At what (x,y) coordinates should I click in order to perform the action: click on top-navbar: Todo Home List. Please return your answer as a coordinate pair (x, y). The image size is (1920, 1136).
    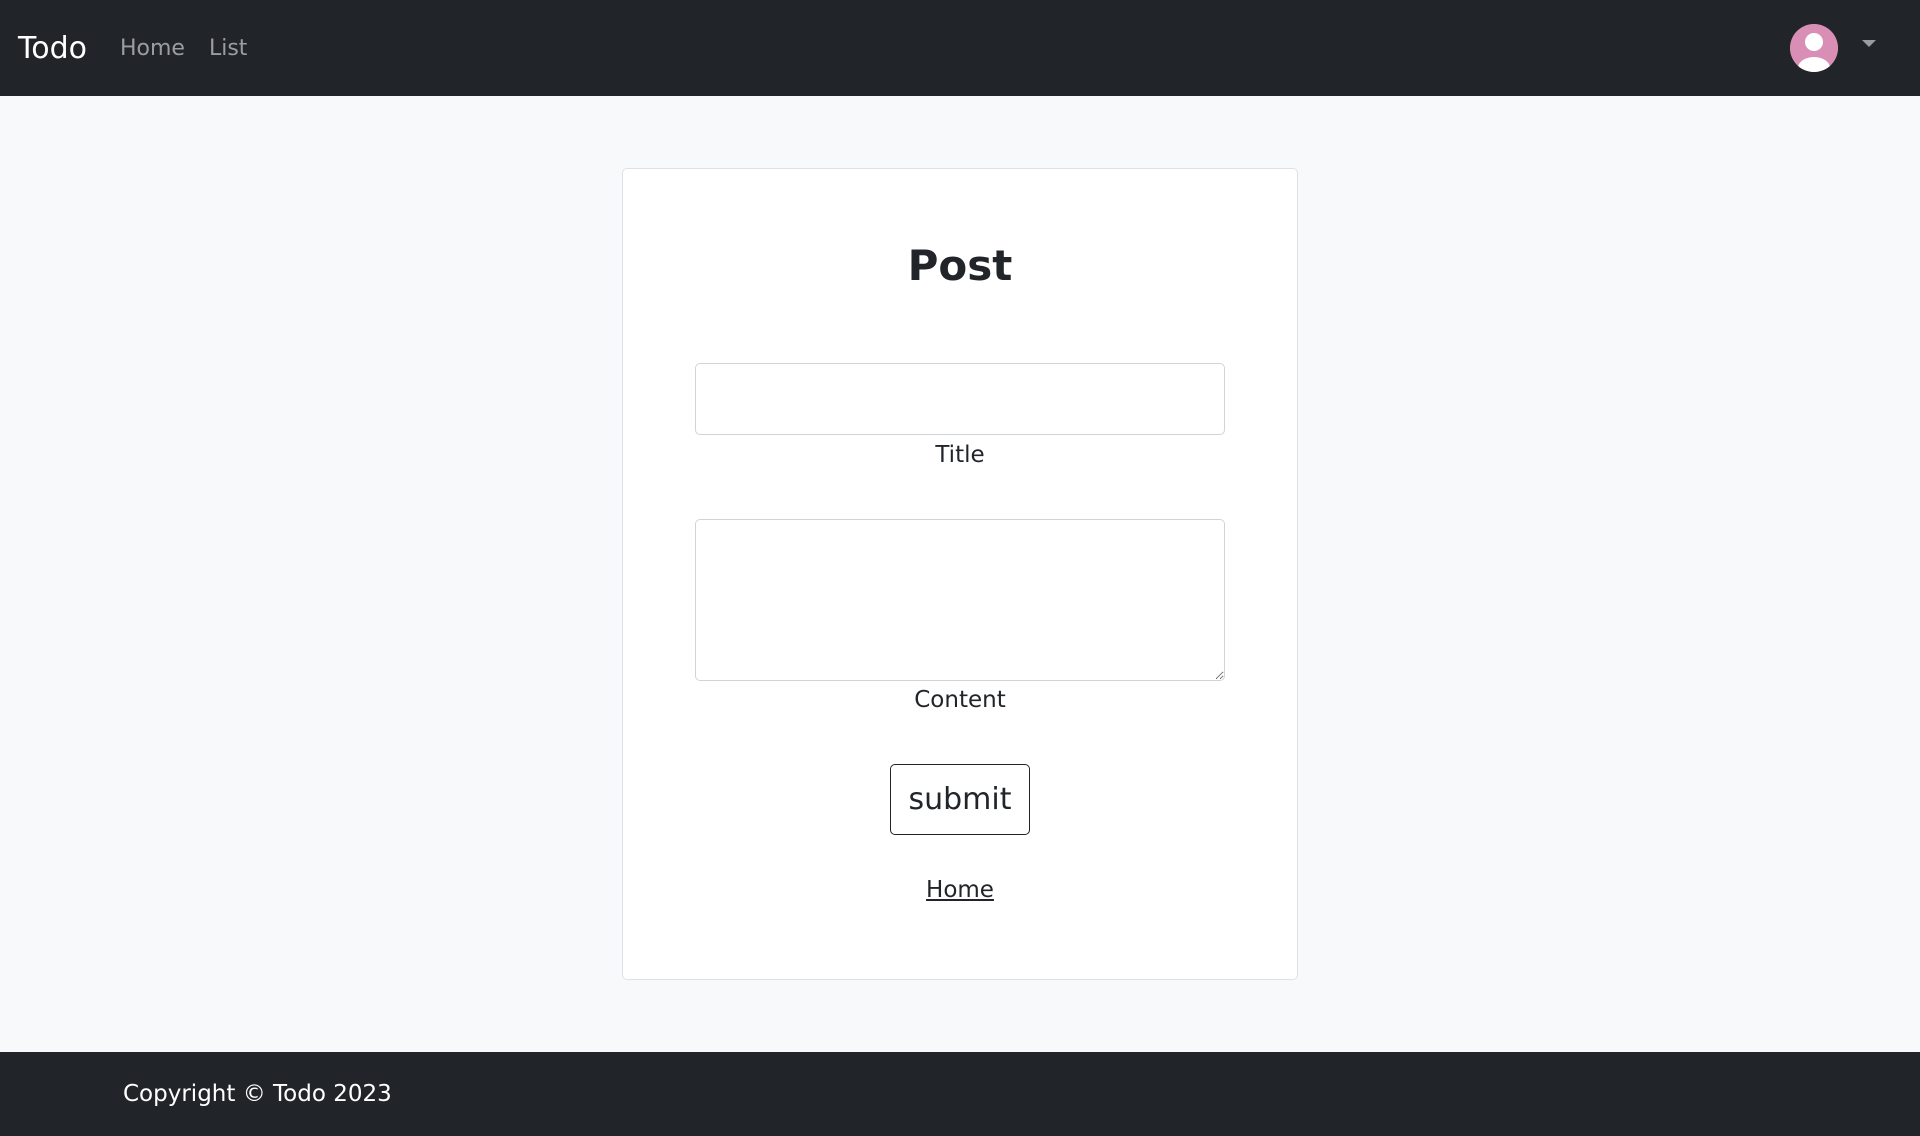
    Looking at the image, I should click on (960, 48).